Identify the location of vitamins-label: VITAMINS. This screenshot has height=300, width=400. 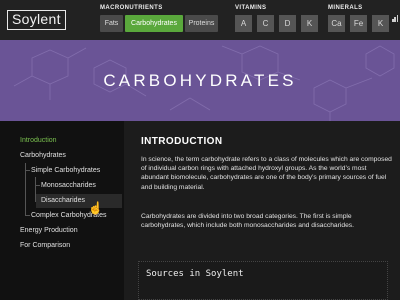
(251, 8).